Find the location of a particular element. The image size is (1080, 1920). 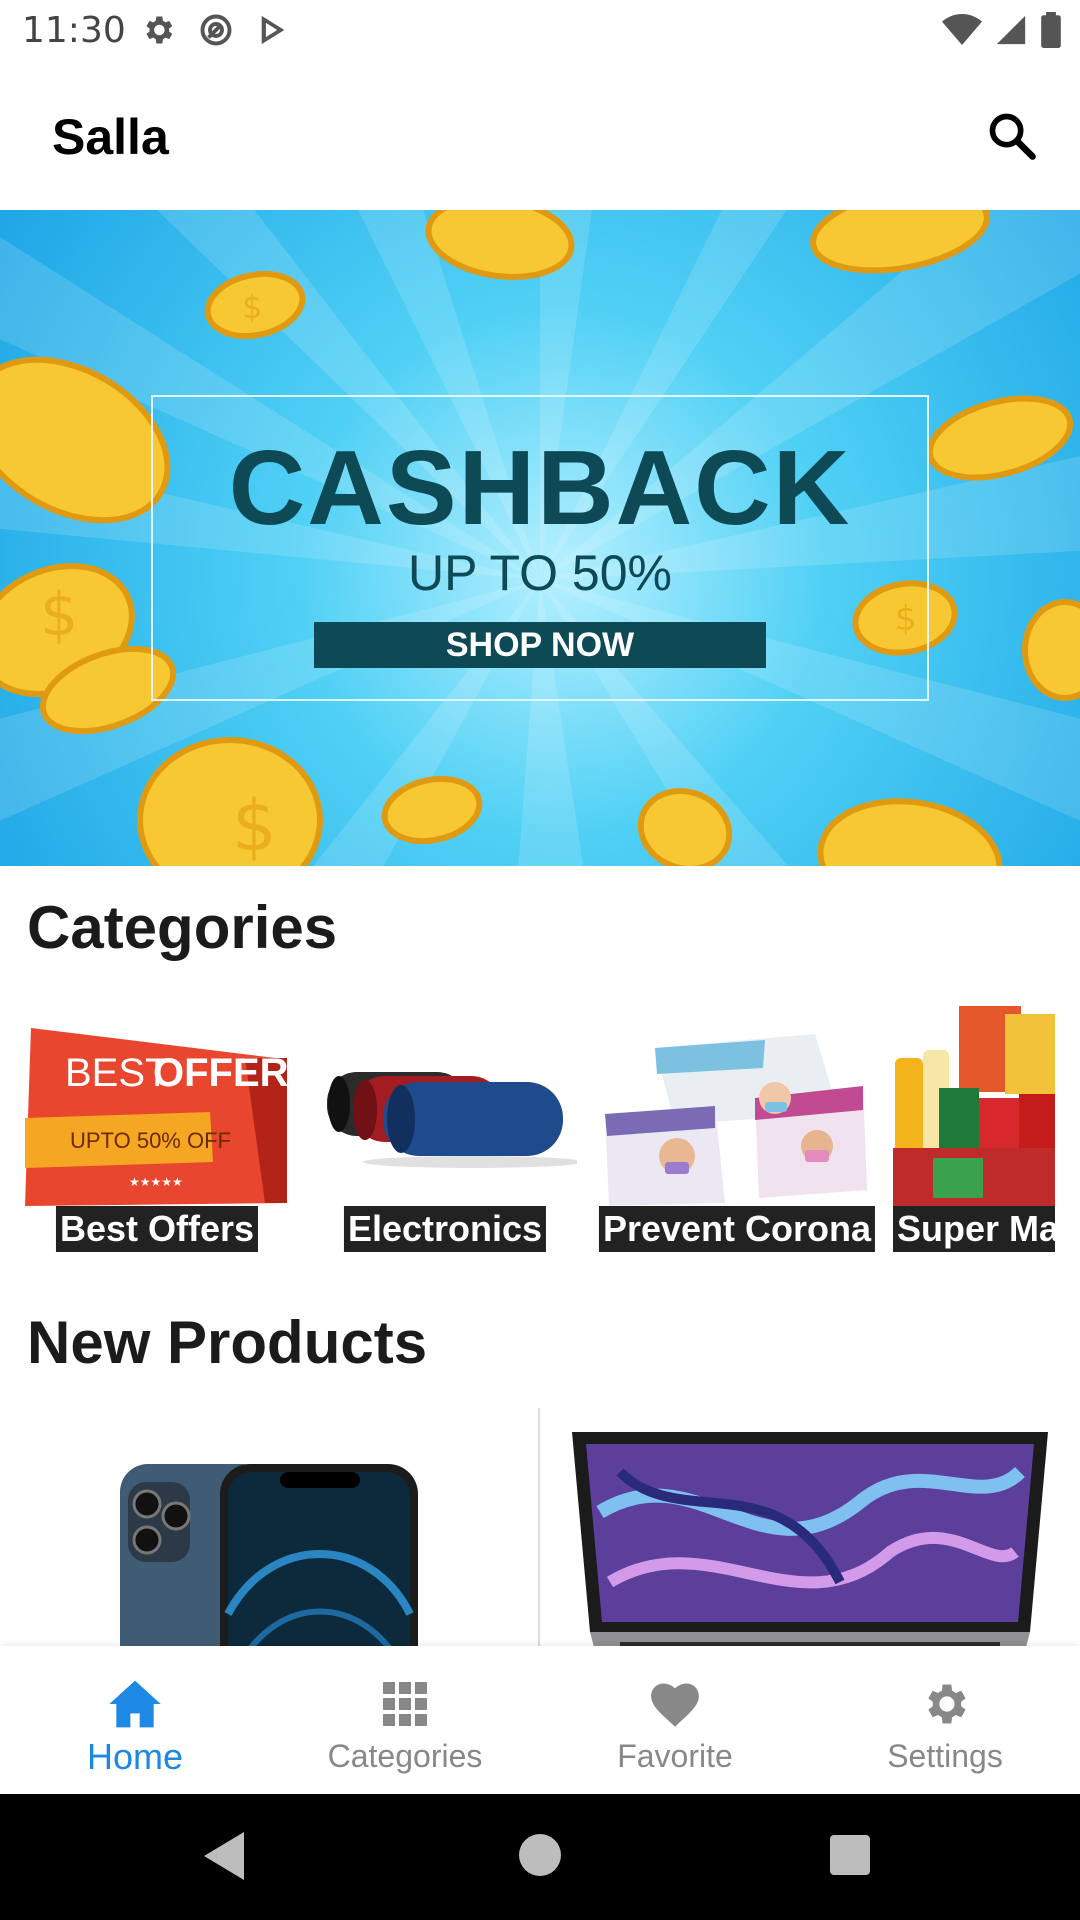

settings-notification-icon is located at coordinates (159, 30).